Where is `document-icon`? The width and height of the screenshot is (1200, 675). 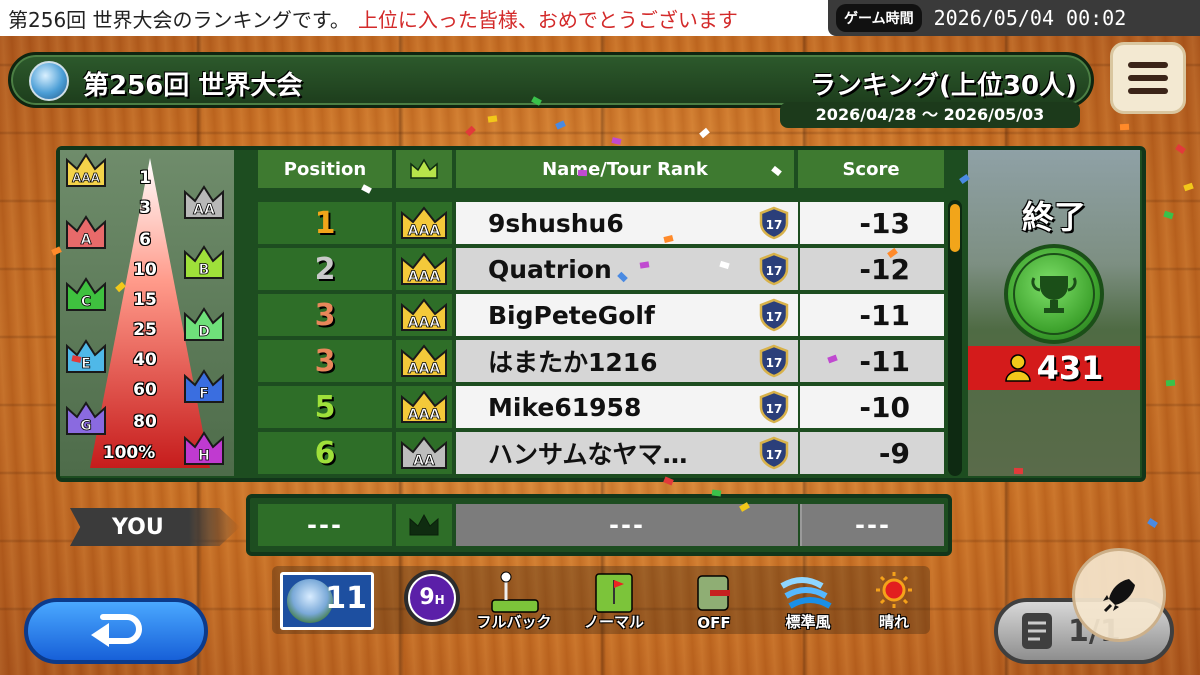 document-icon is located at coordinates (1037, 631).